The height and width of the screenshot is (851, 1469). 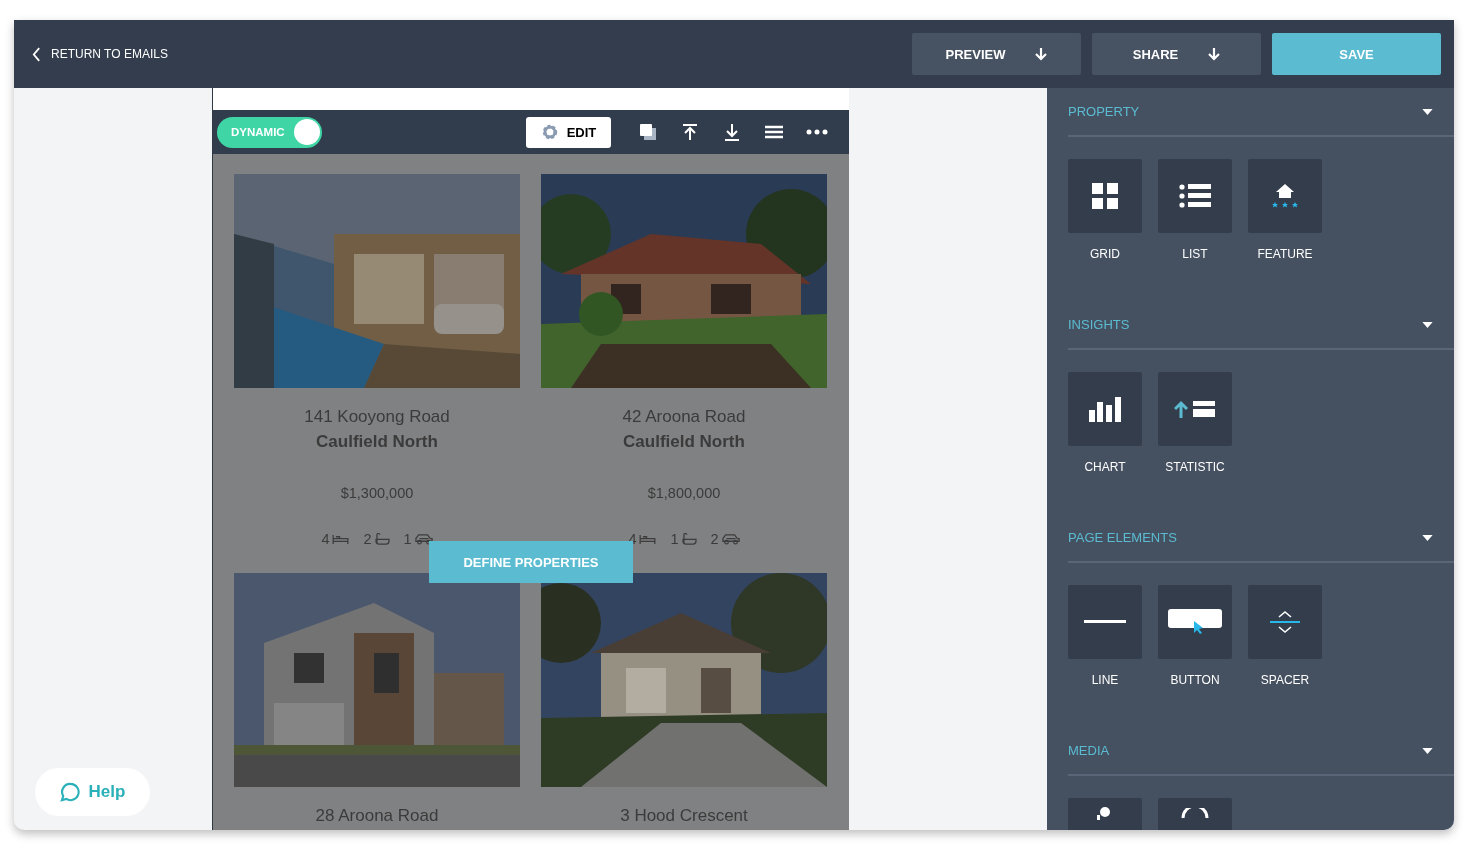 What do you see at coordinates (1089, 750) in the screenshot?
I see `section-title: MEDIA` at bounding box center [1089, 750].